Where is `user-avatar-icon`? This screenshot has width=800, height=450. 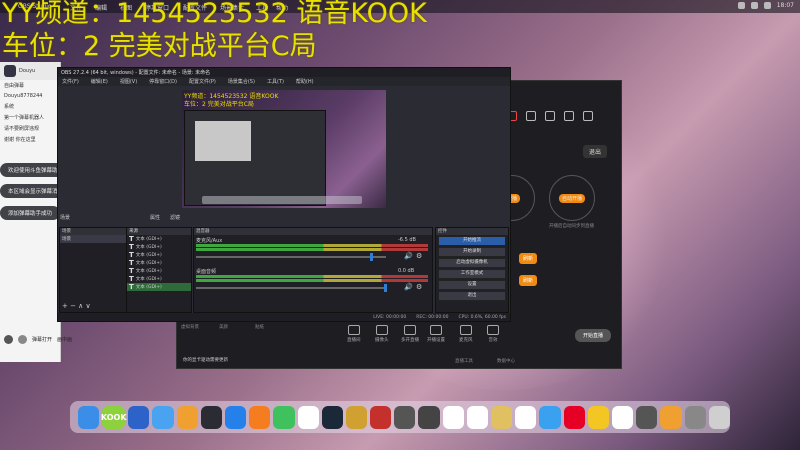
user-avatar-icon is located at coordinates (8, 339).